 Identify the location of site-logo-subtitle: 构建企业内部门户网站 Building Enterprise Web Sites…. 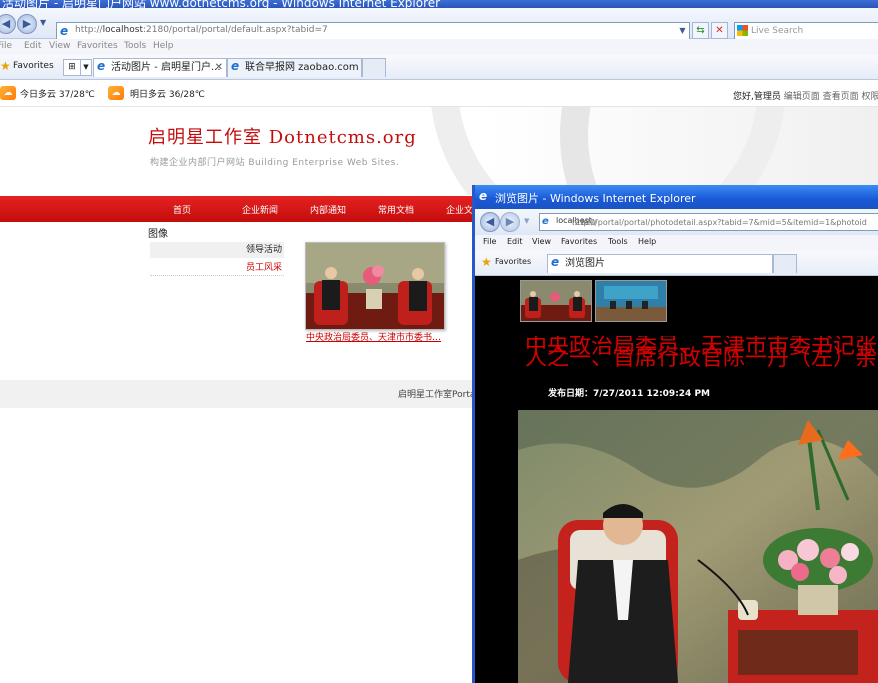
(275, 163).